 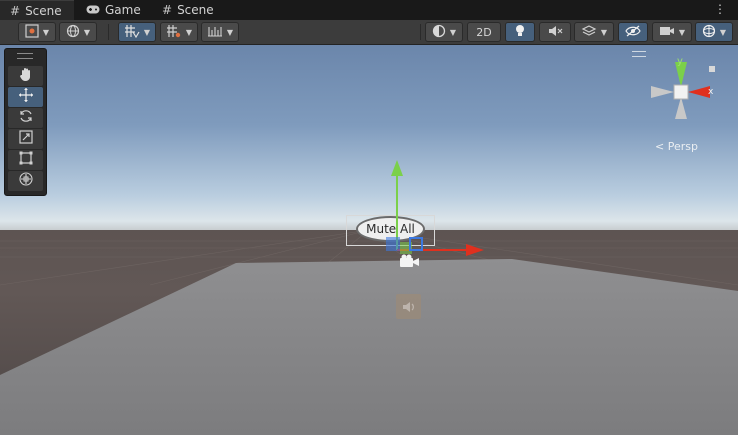 I want to click on shading-mode-dropdown: ▼, so click(x=444, y=32).